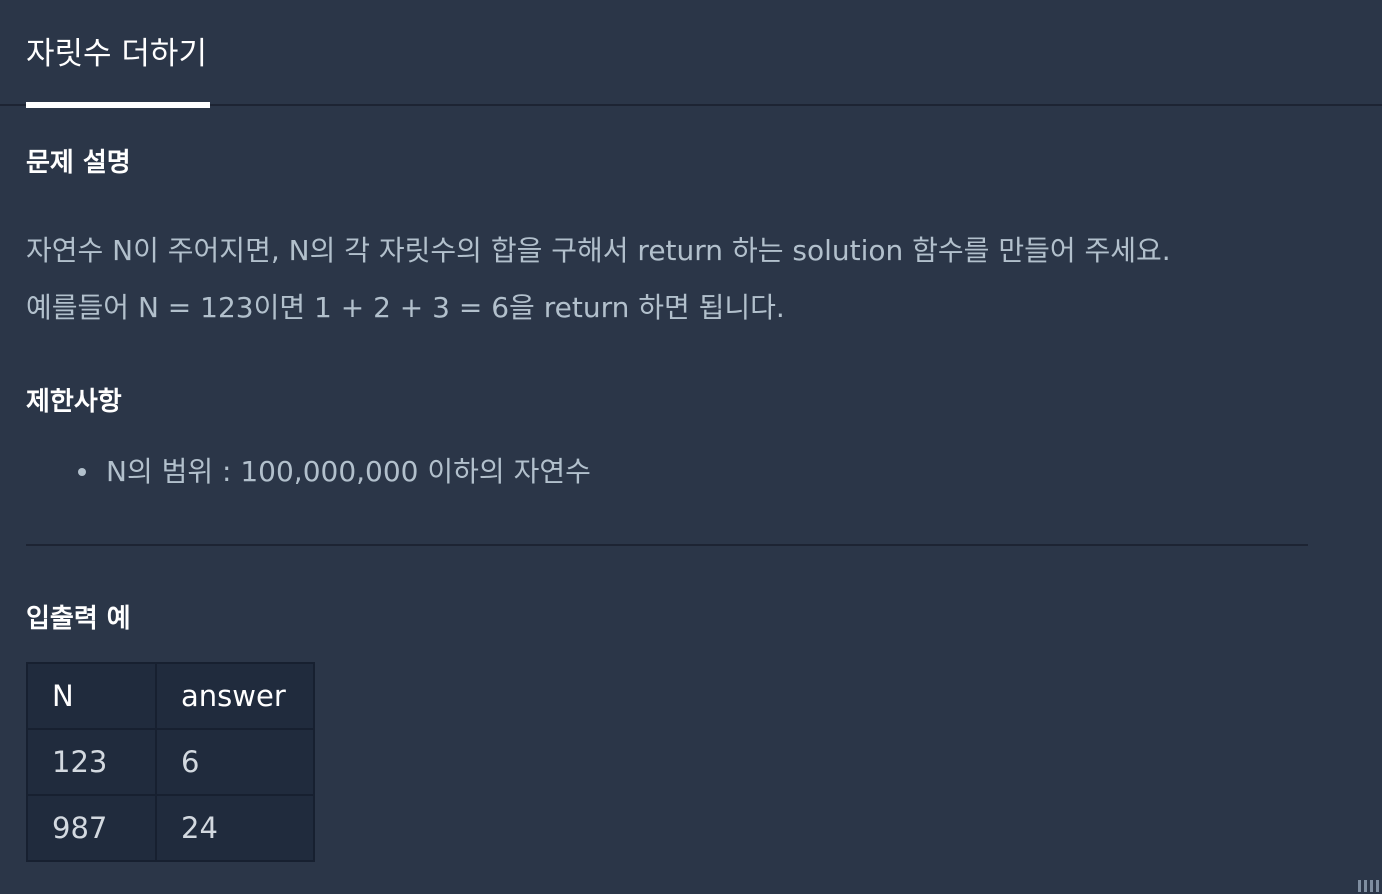  What do you see at coordinates (235, 828) in the screenshot?
I see `table-cell-answer: 24` at bounding box center [235, 828].